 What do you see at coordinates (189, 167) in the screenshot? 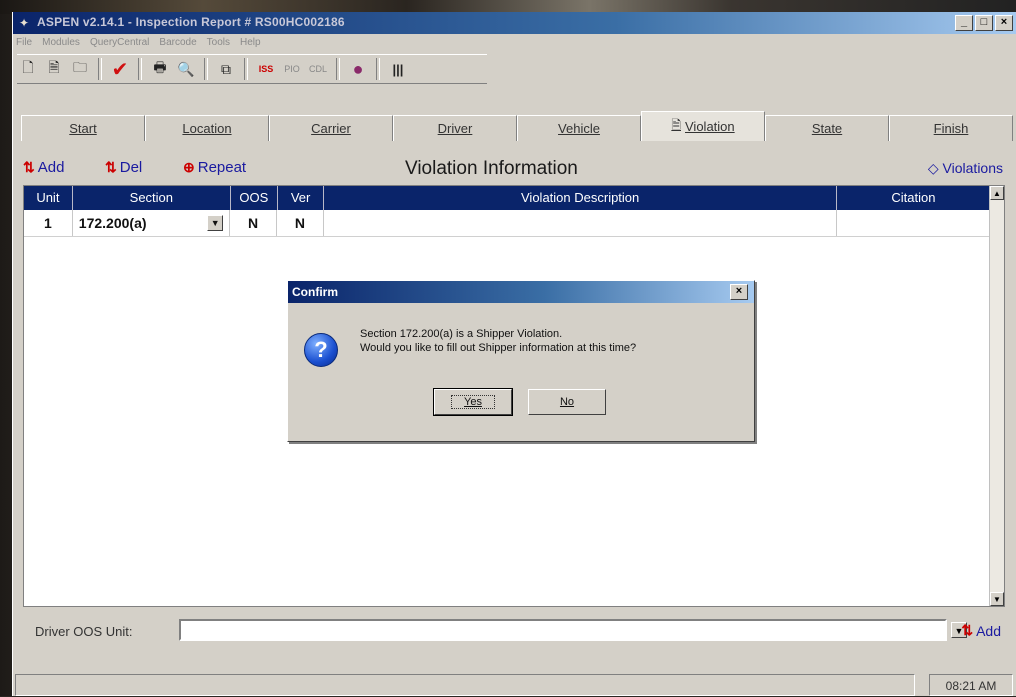
I see `repeat-icon: ⊕` at bounding box center [189, 167].